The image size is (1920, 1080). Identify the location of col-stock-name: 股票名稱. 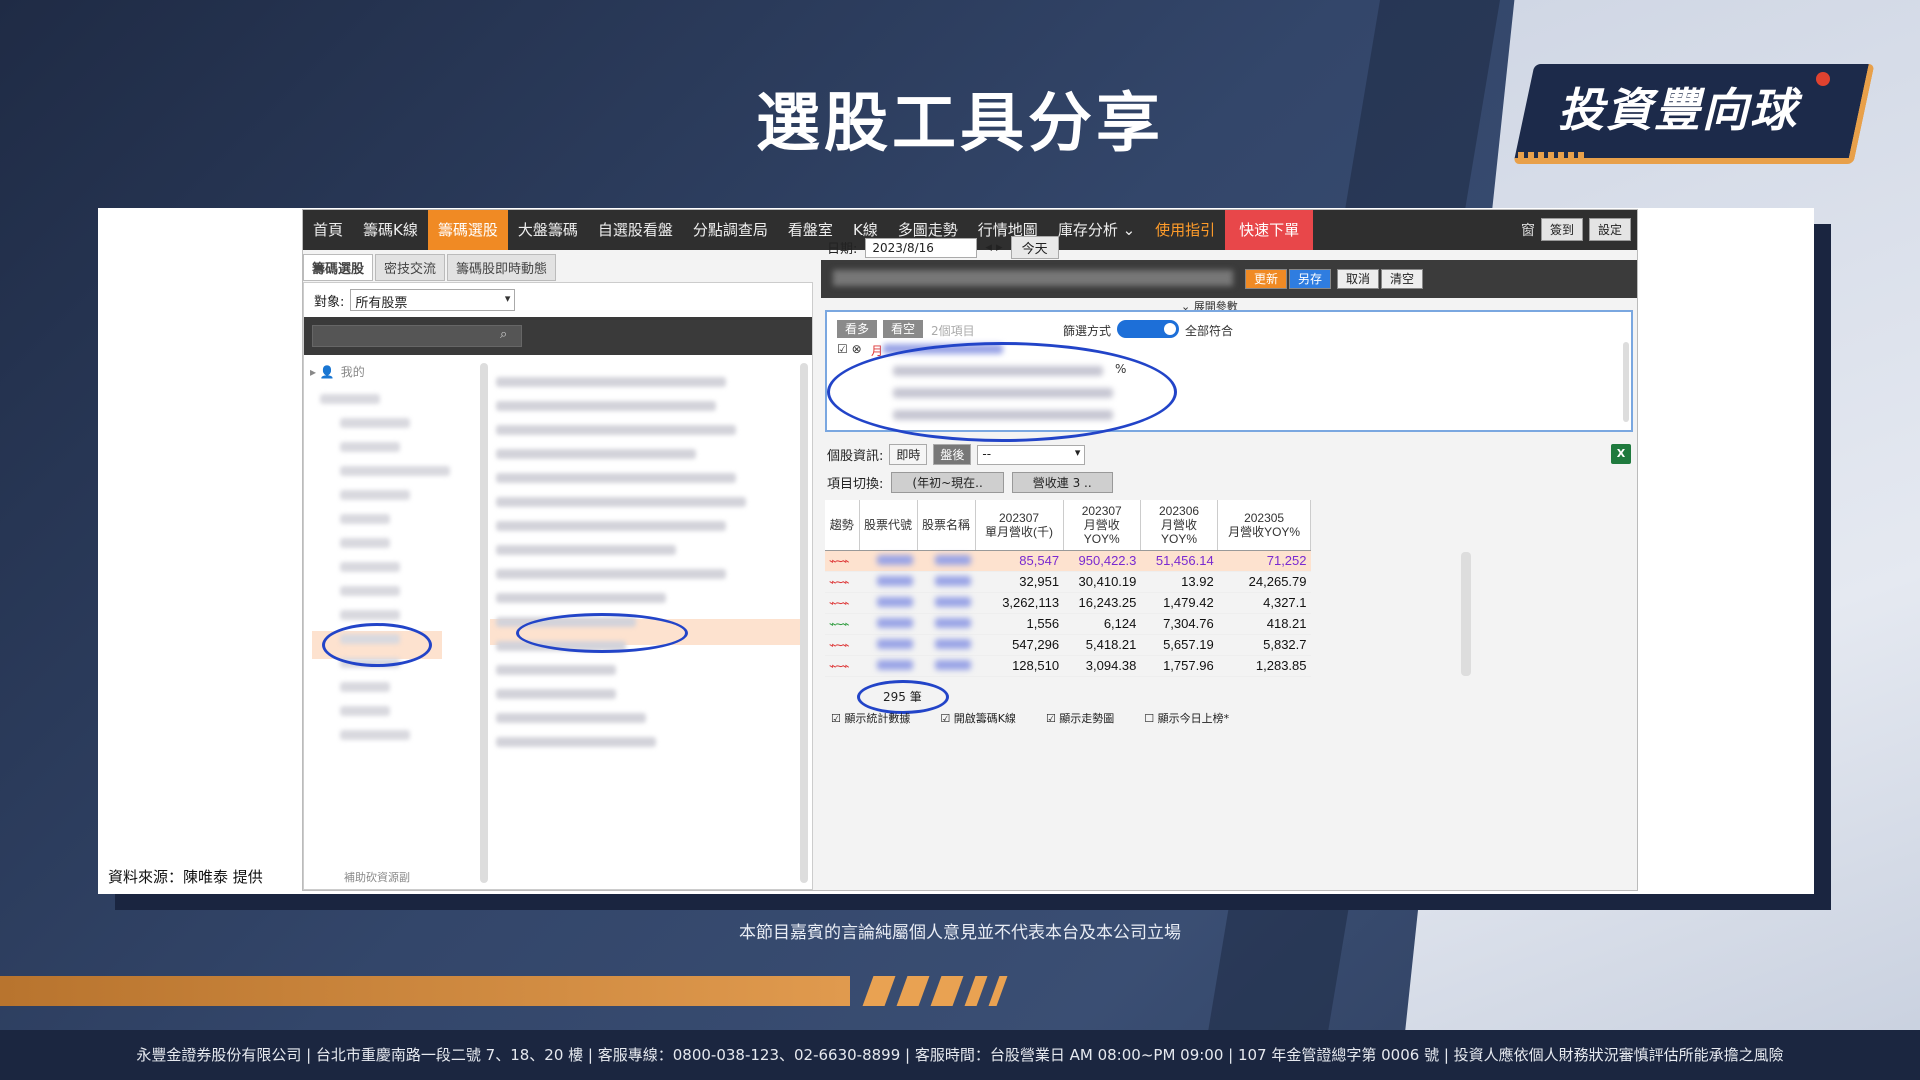
(946, 525).